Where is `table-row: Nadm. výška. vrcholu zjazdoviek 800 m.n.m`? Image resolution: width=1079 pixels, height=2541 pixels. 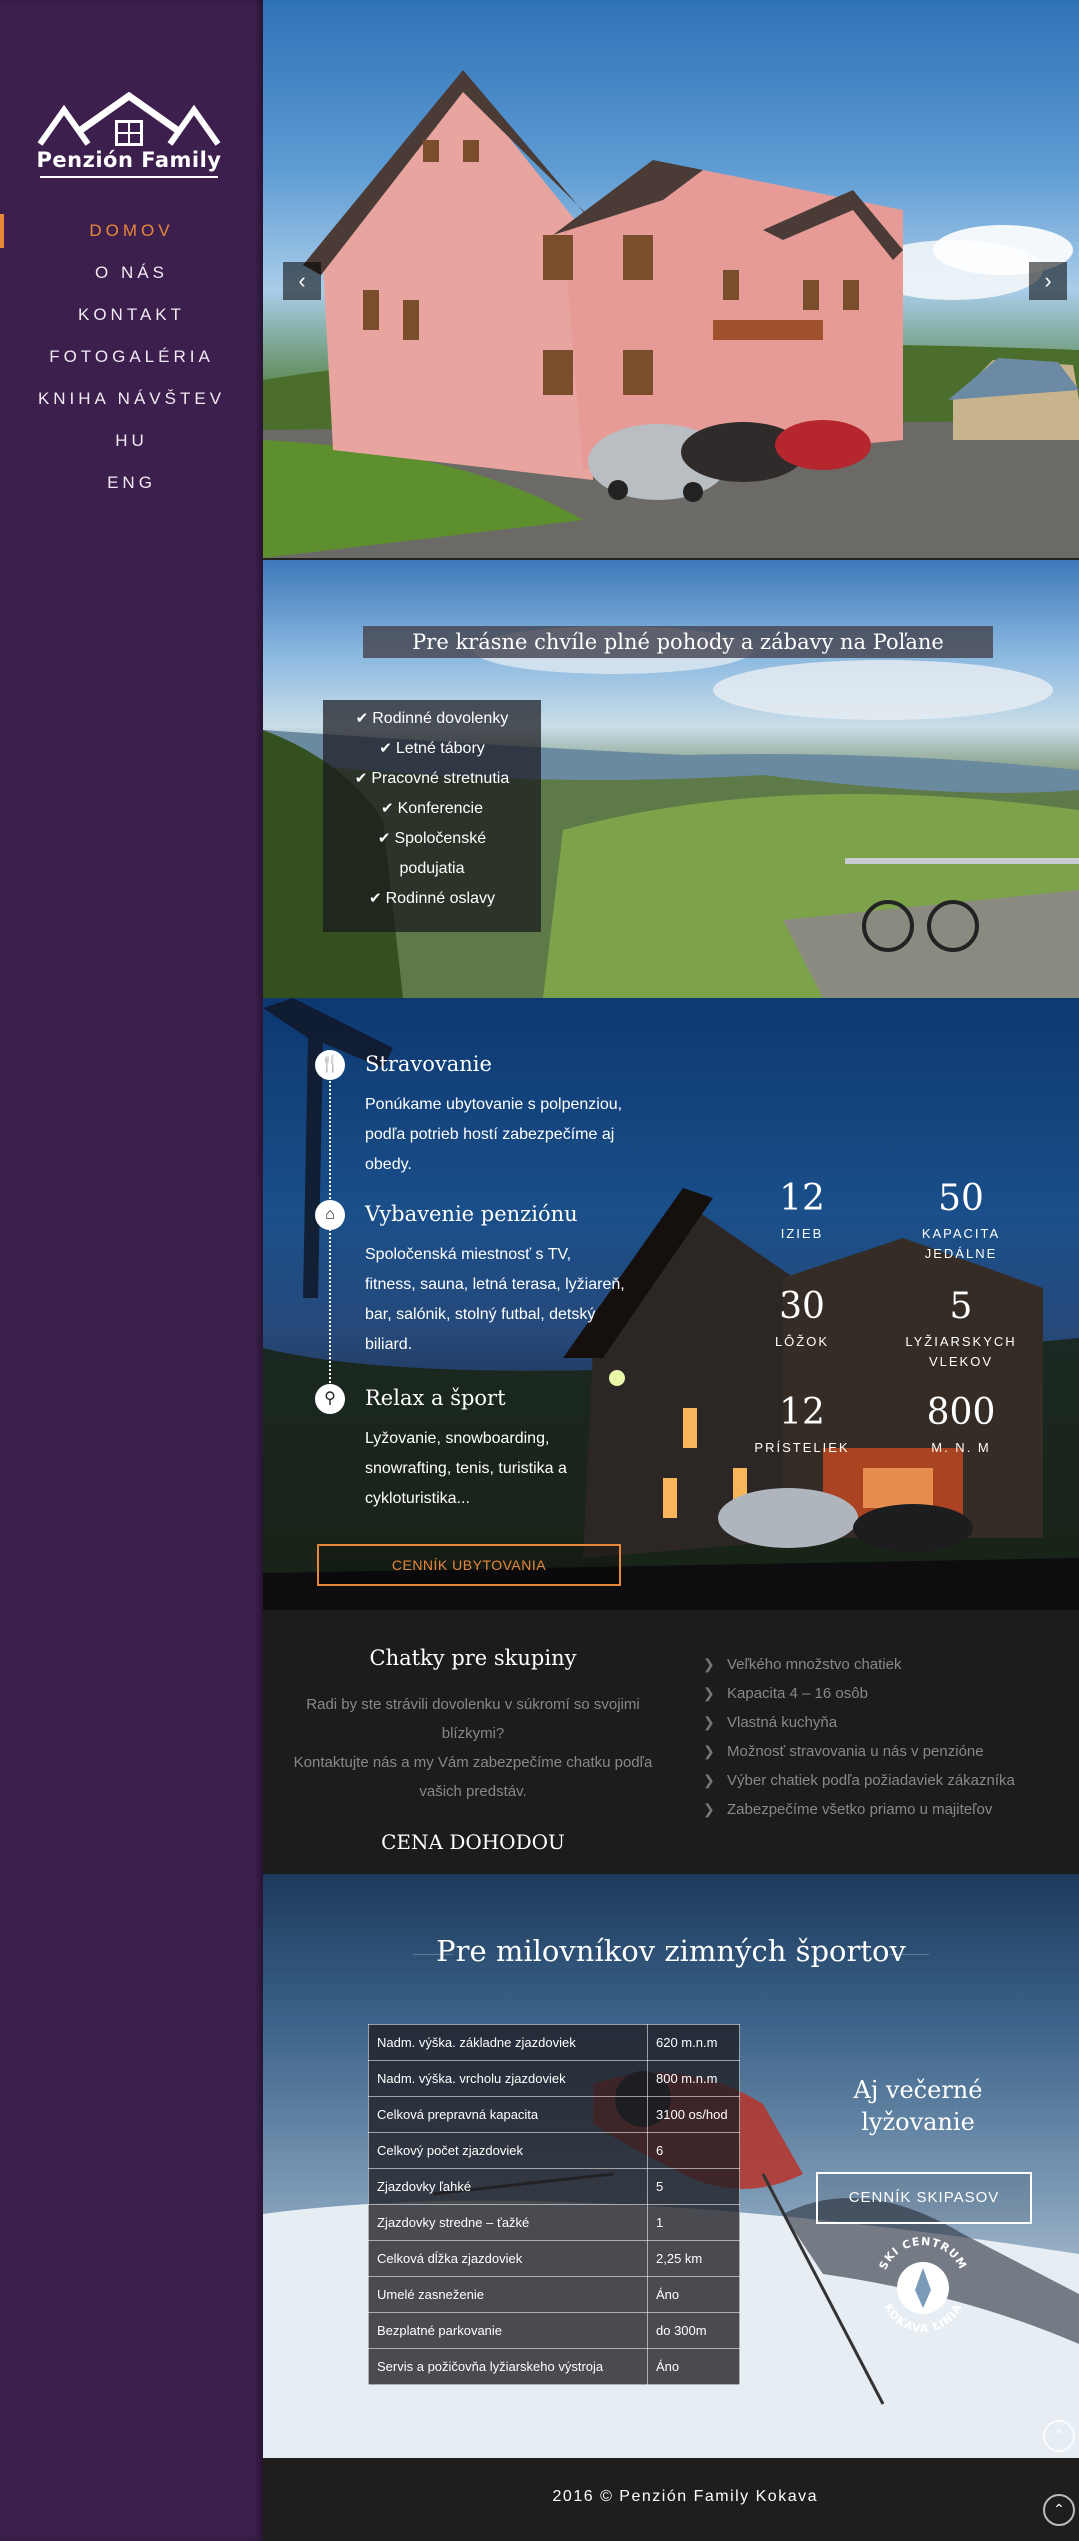 table-row: Nadm. výška. vrcholu zjazdoviek 800 m.n.m is located at coordinates (554, 2078).